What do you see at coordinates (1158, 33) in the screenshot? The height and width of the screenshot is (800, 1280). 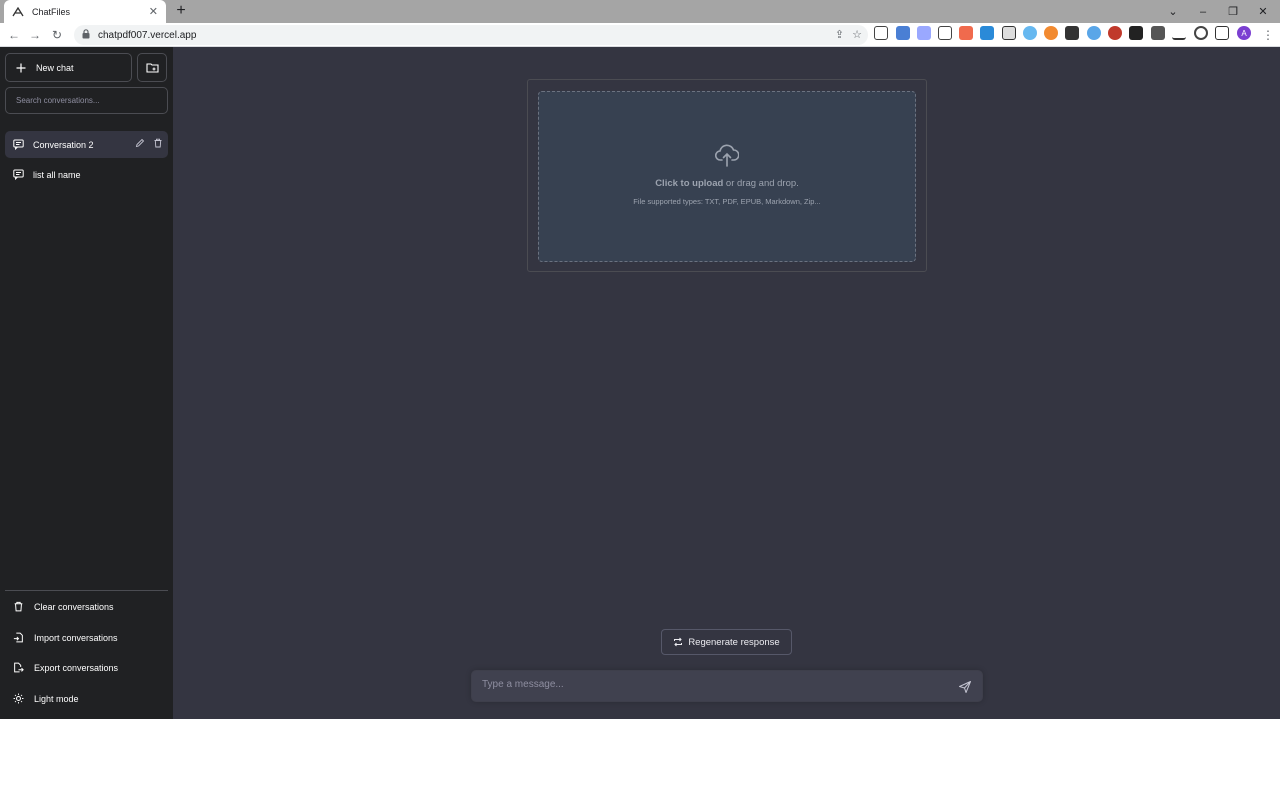 I see `extensions-puzzle-icon` at bounding box center [1158, 33].